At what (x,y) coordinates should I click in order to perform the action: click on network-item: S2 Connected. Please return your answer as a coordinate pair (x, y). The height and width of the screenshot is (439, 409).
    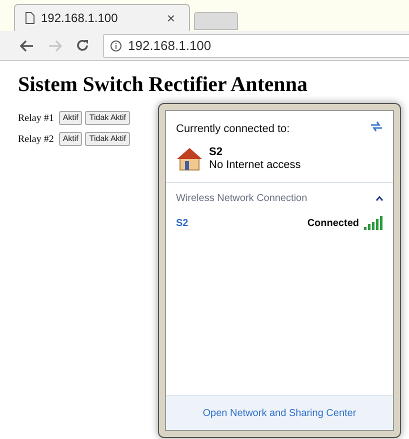
    Looking at the image, I should click on (279, 223).